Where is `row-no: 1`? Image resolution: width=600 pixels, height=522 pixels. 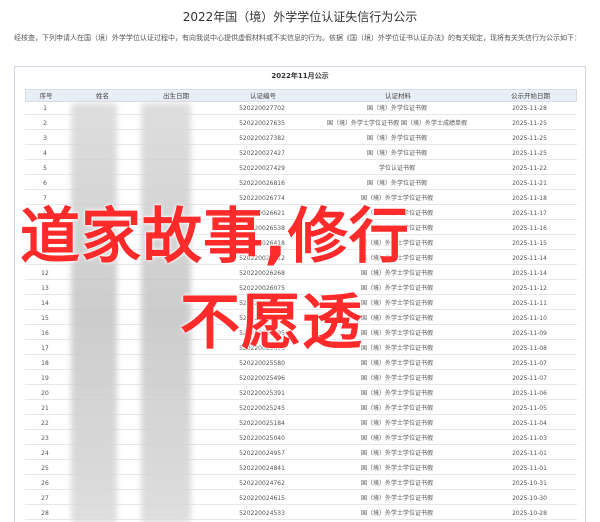
row-no: 1 is located at coordinates (45, 108).